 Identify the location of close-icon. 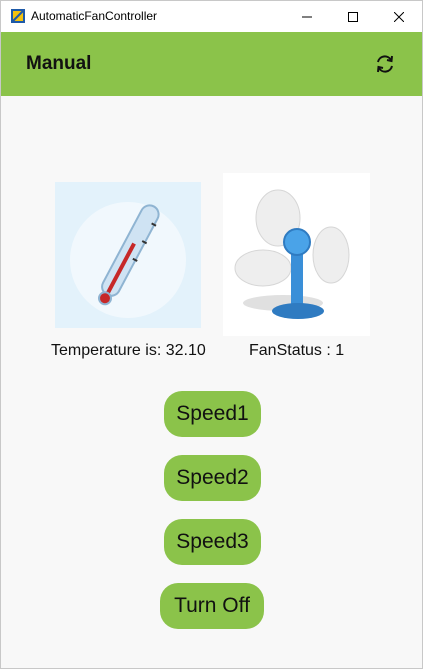
(399, 16).